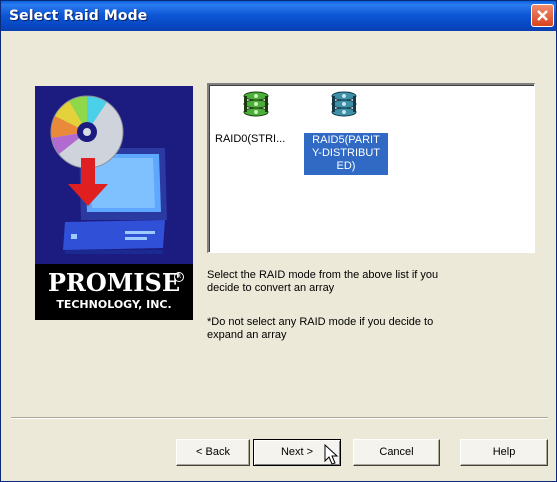  What do you see at coordinates (504, 452) in the screenshot?
I see `help-button: Help` at bounding box center [504, 452].